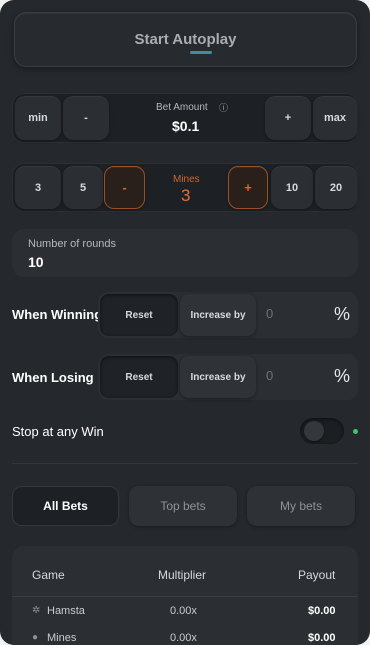 The image size is (370, 645). What do you see at coordinates (139, 377) in the screenshot?
I see `when-losing-reset: Reset` at bounding box center [139, 377].